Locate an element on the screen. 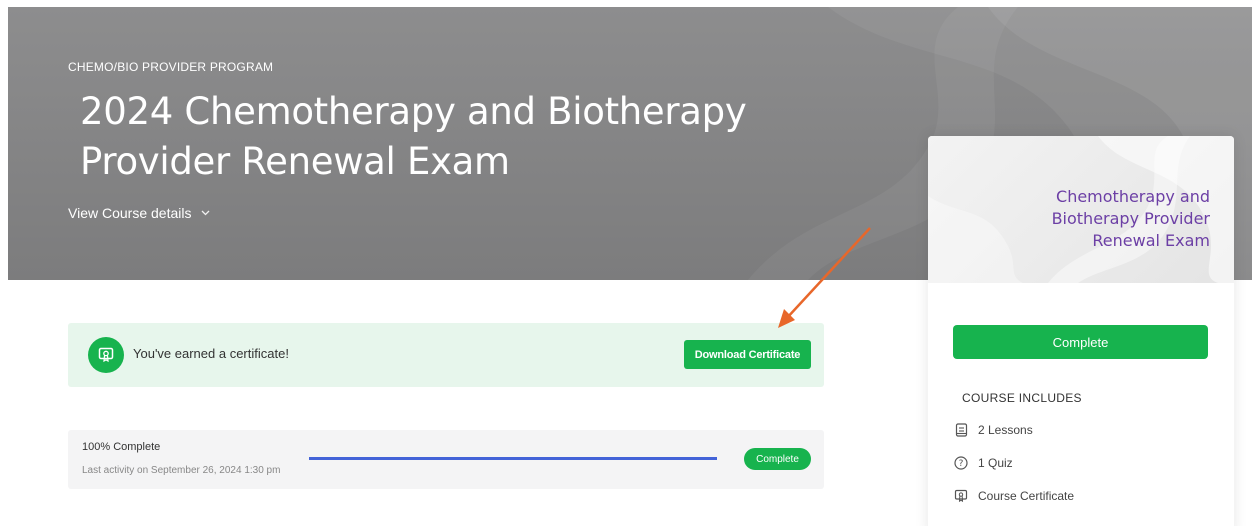 The image size is (1252, 526). download-certificate-button: Download Certificate is located at coordinates (747, 354).